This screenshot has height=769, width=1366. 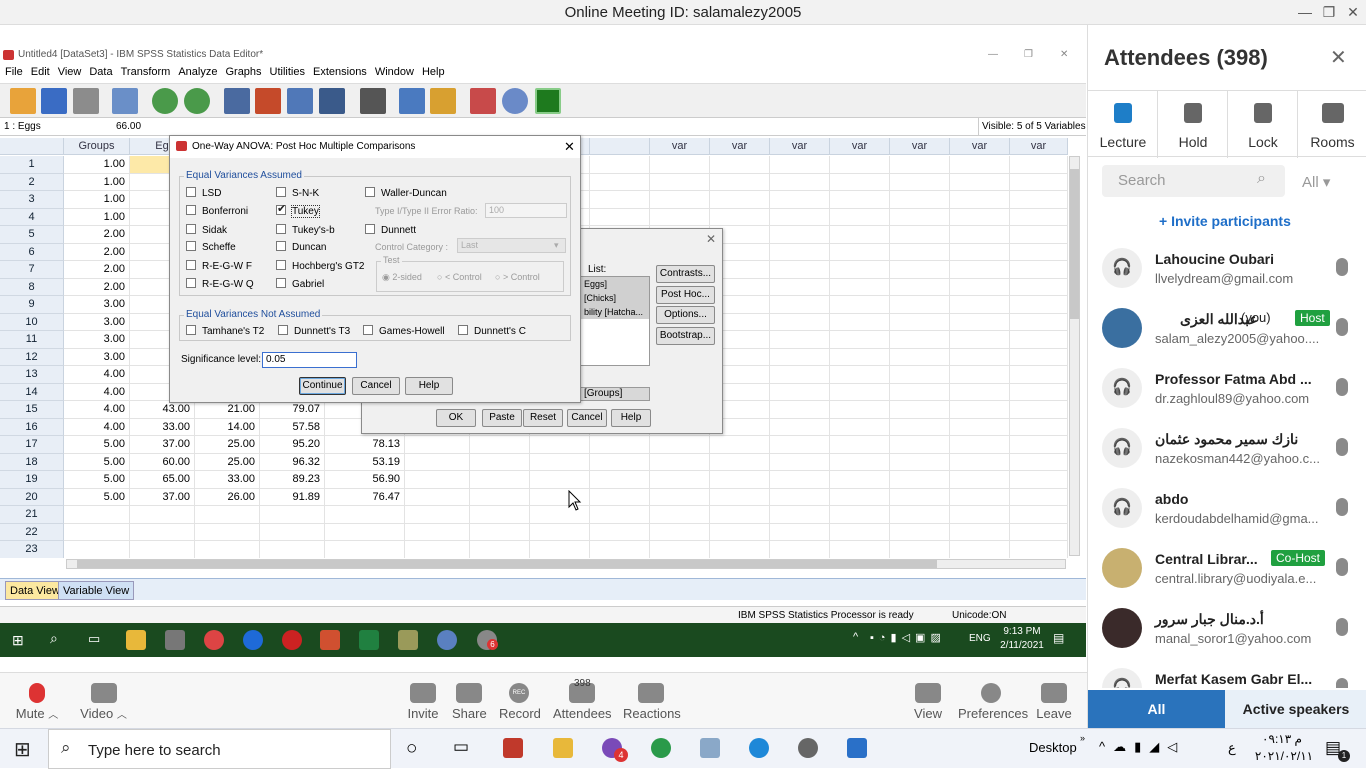 I want to click on dunnett-checkbox: Dunnett, so click(x=390, y=230).